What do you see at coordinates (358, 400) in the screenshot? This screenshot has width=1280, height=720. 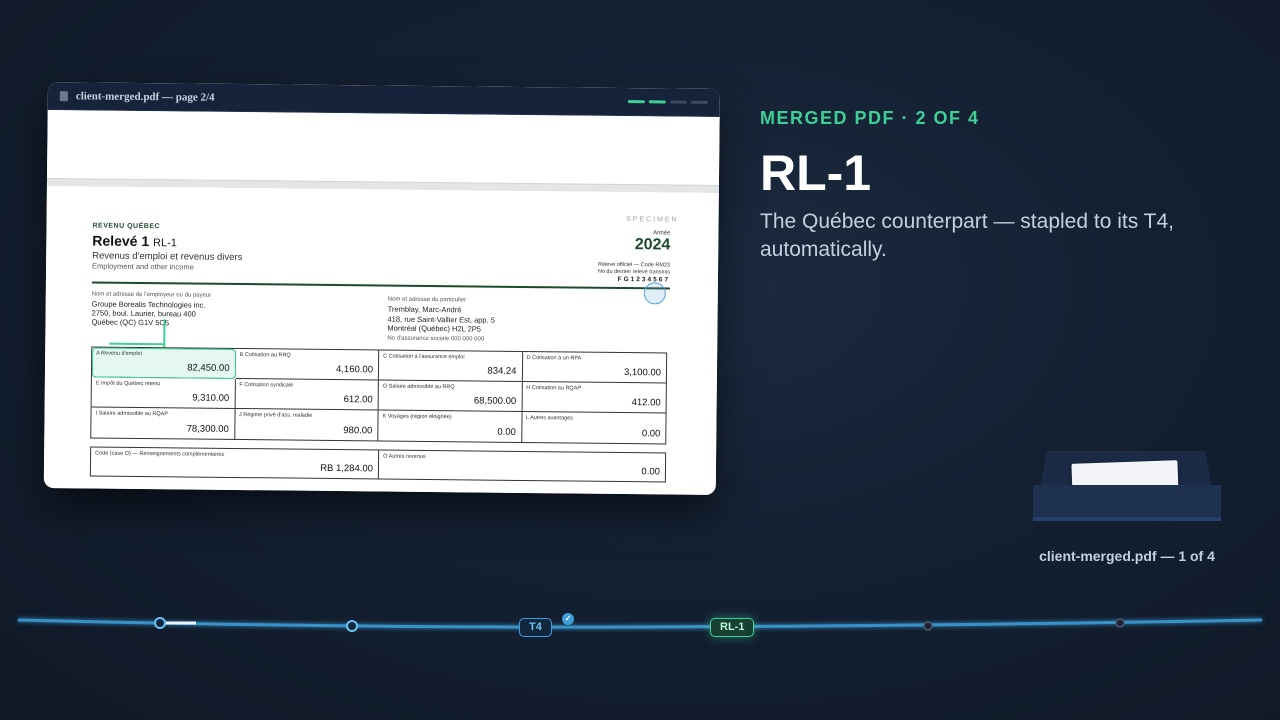 I see `box-value: 612.00` at bounding box center [358, 400].